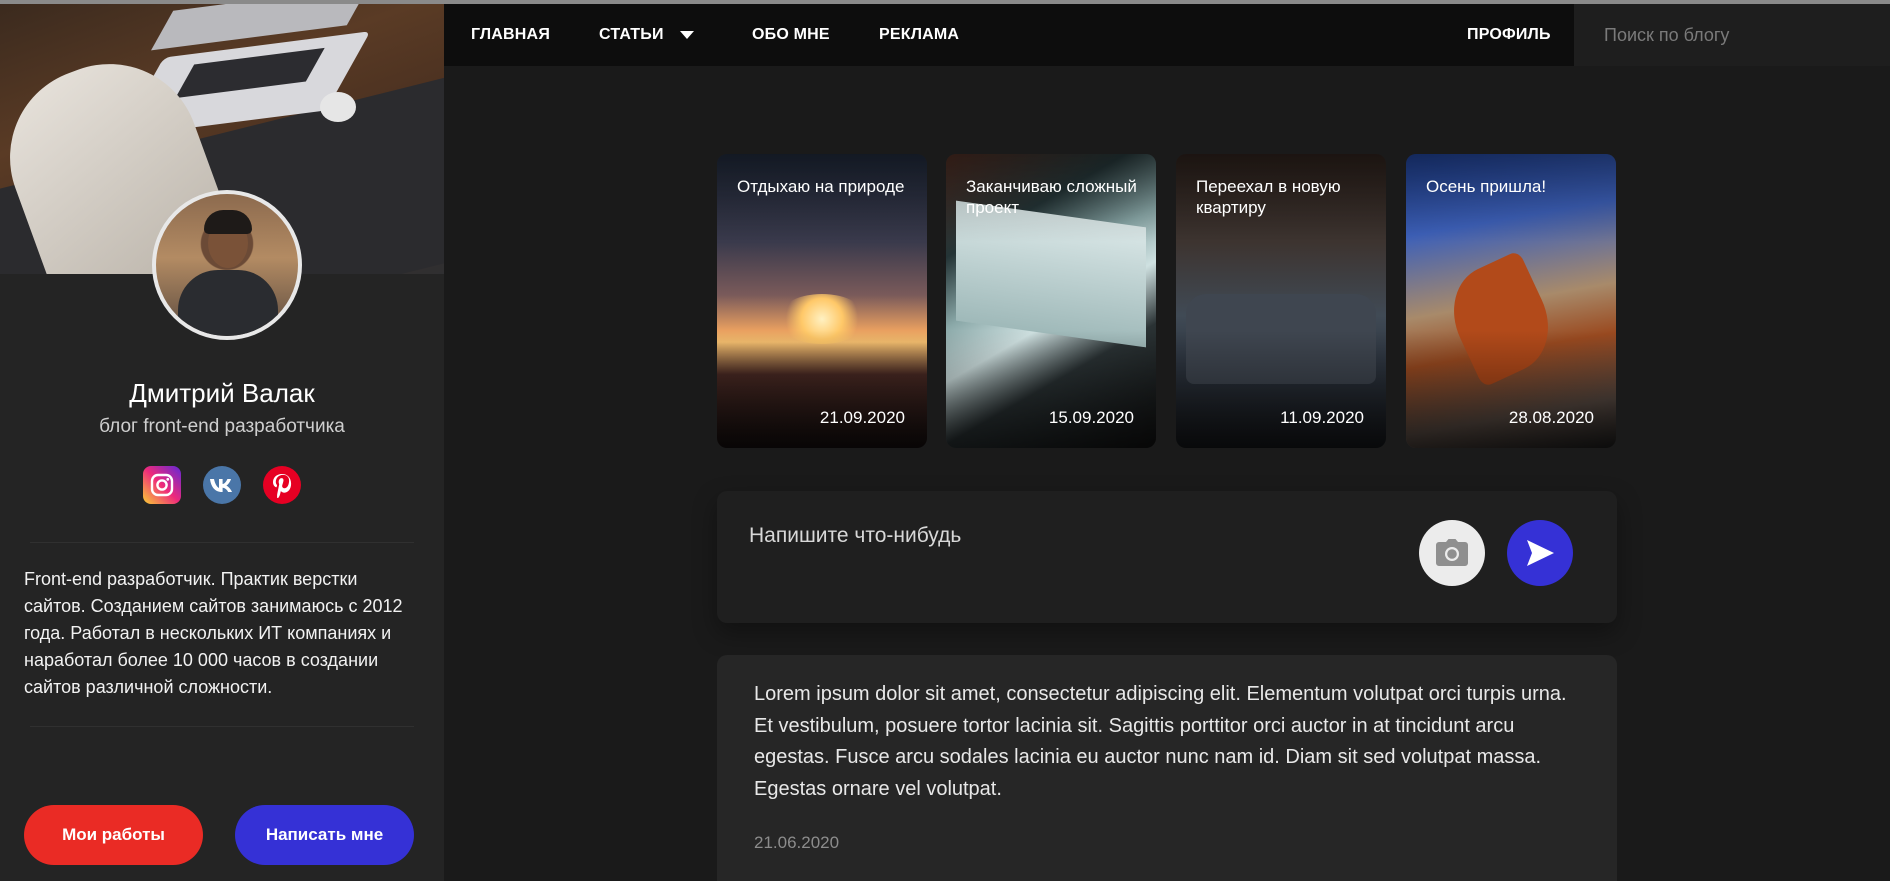 The image size is (1890, 881). What do you see at coordinates (791, 35) in the screenshot?
I see `nav-about: ОБО МНЕ` at bounding box center [791, 35].